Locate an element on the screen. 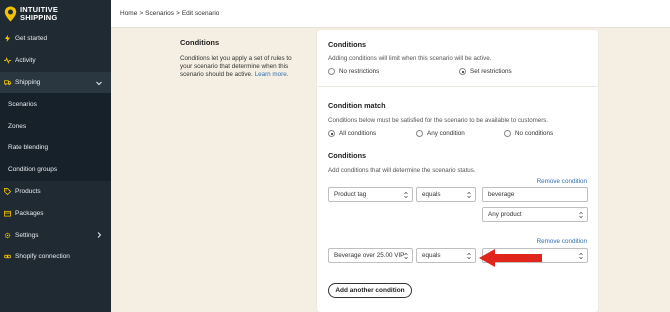  product-scope-select: Any product is located at coordinates (535, 214).